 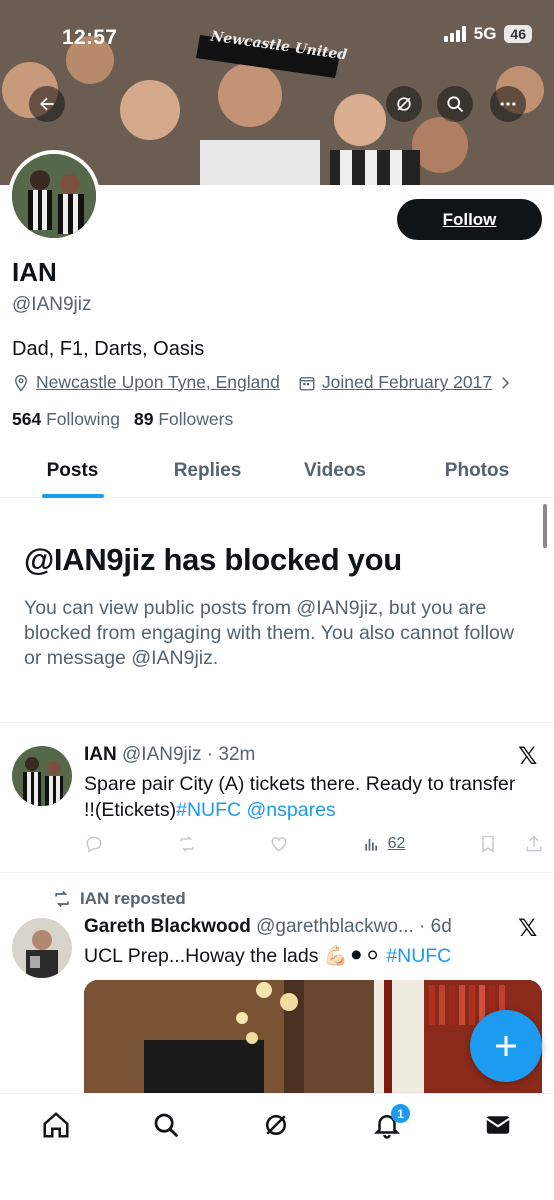 I want to click on nav-search, so click(x=166, y=1125).